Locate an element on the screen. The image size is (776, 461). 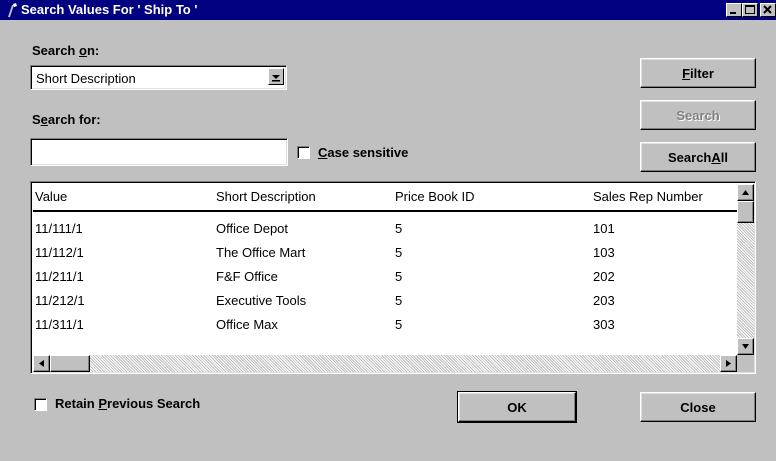
horizontal-scrollbar is located at coordinates (385, 363).